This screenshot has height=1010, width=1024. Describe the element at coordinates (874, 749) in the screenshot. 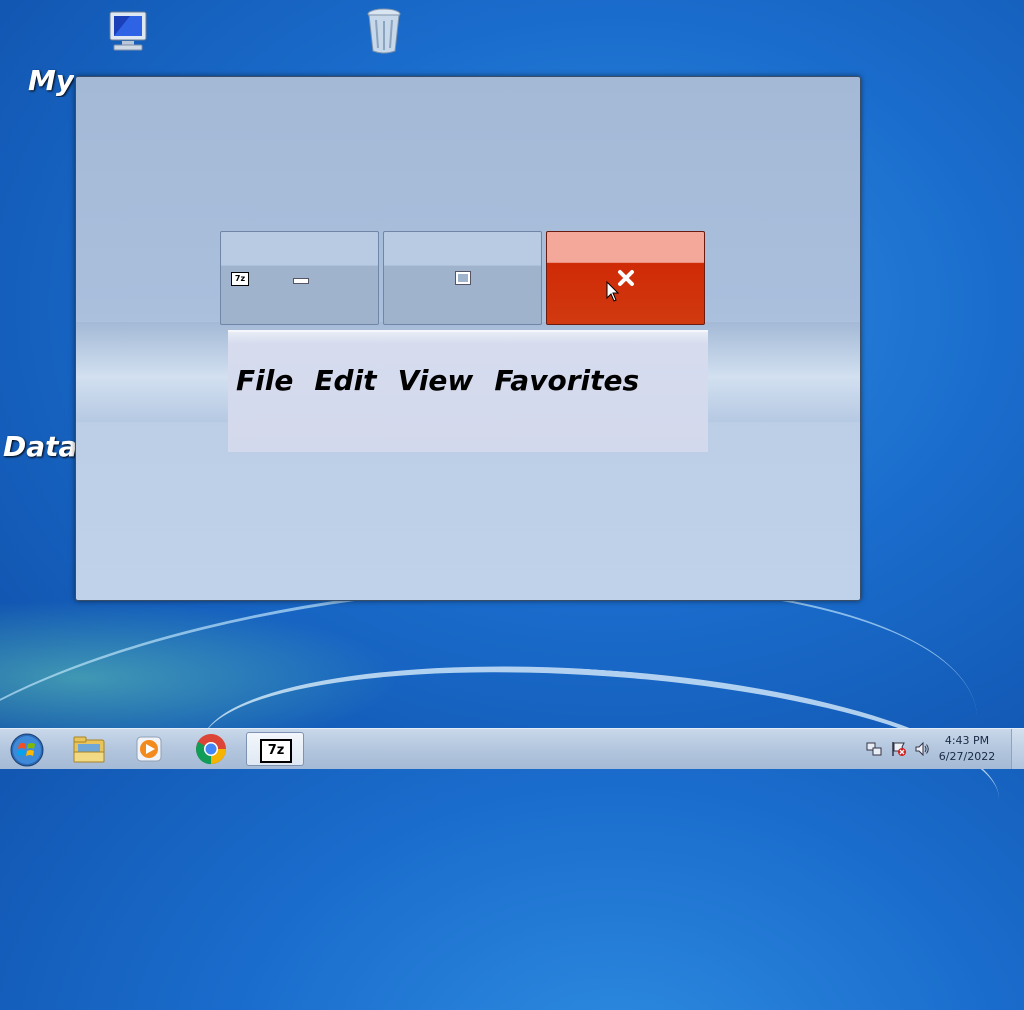

I see `network-icon` at that location.